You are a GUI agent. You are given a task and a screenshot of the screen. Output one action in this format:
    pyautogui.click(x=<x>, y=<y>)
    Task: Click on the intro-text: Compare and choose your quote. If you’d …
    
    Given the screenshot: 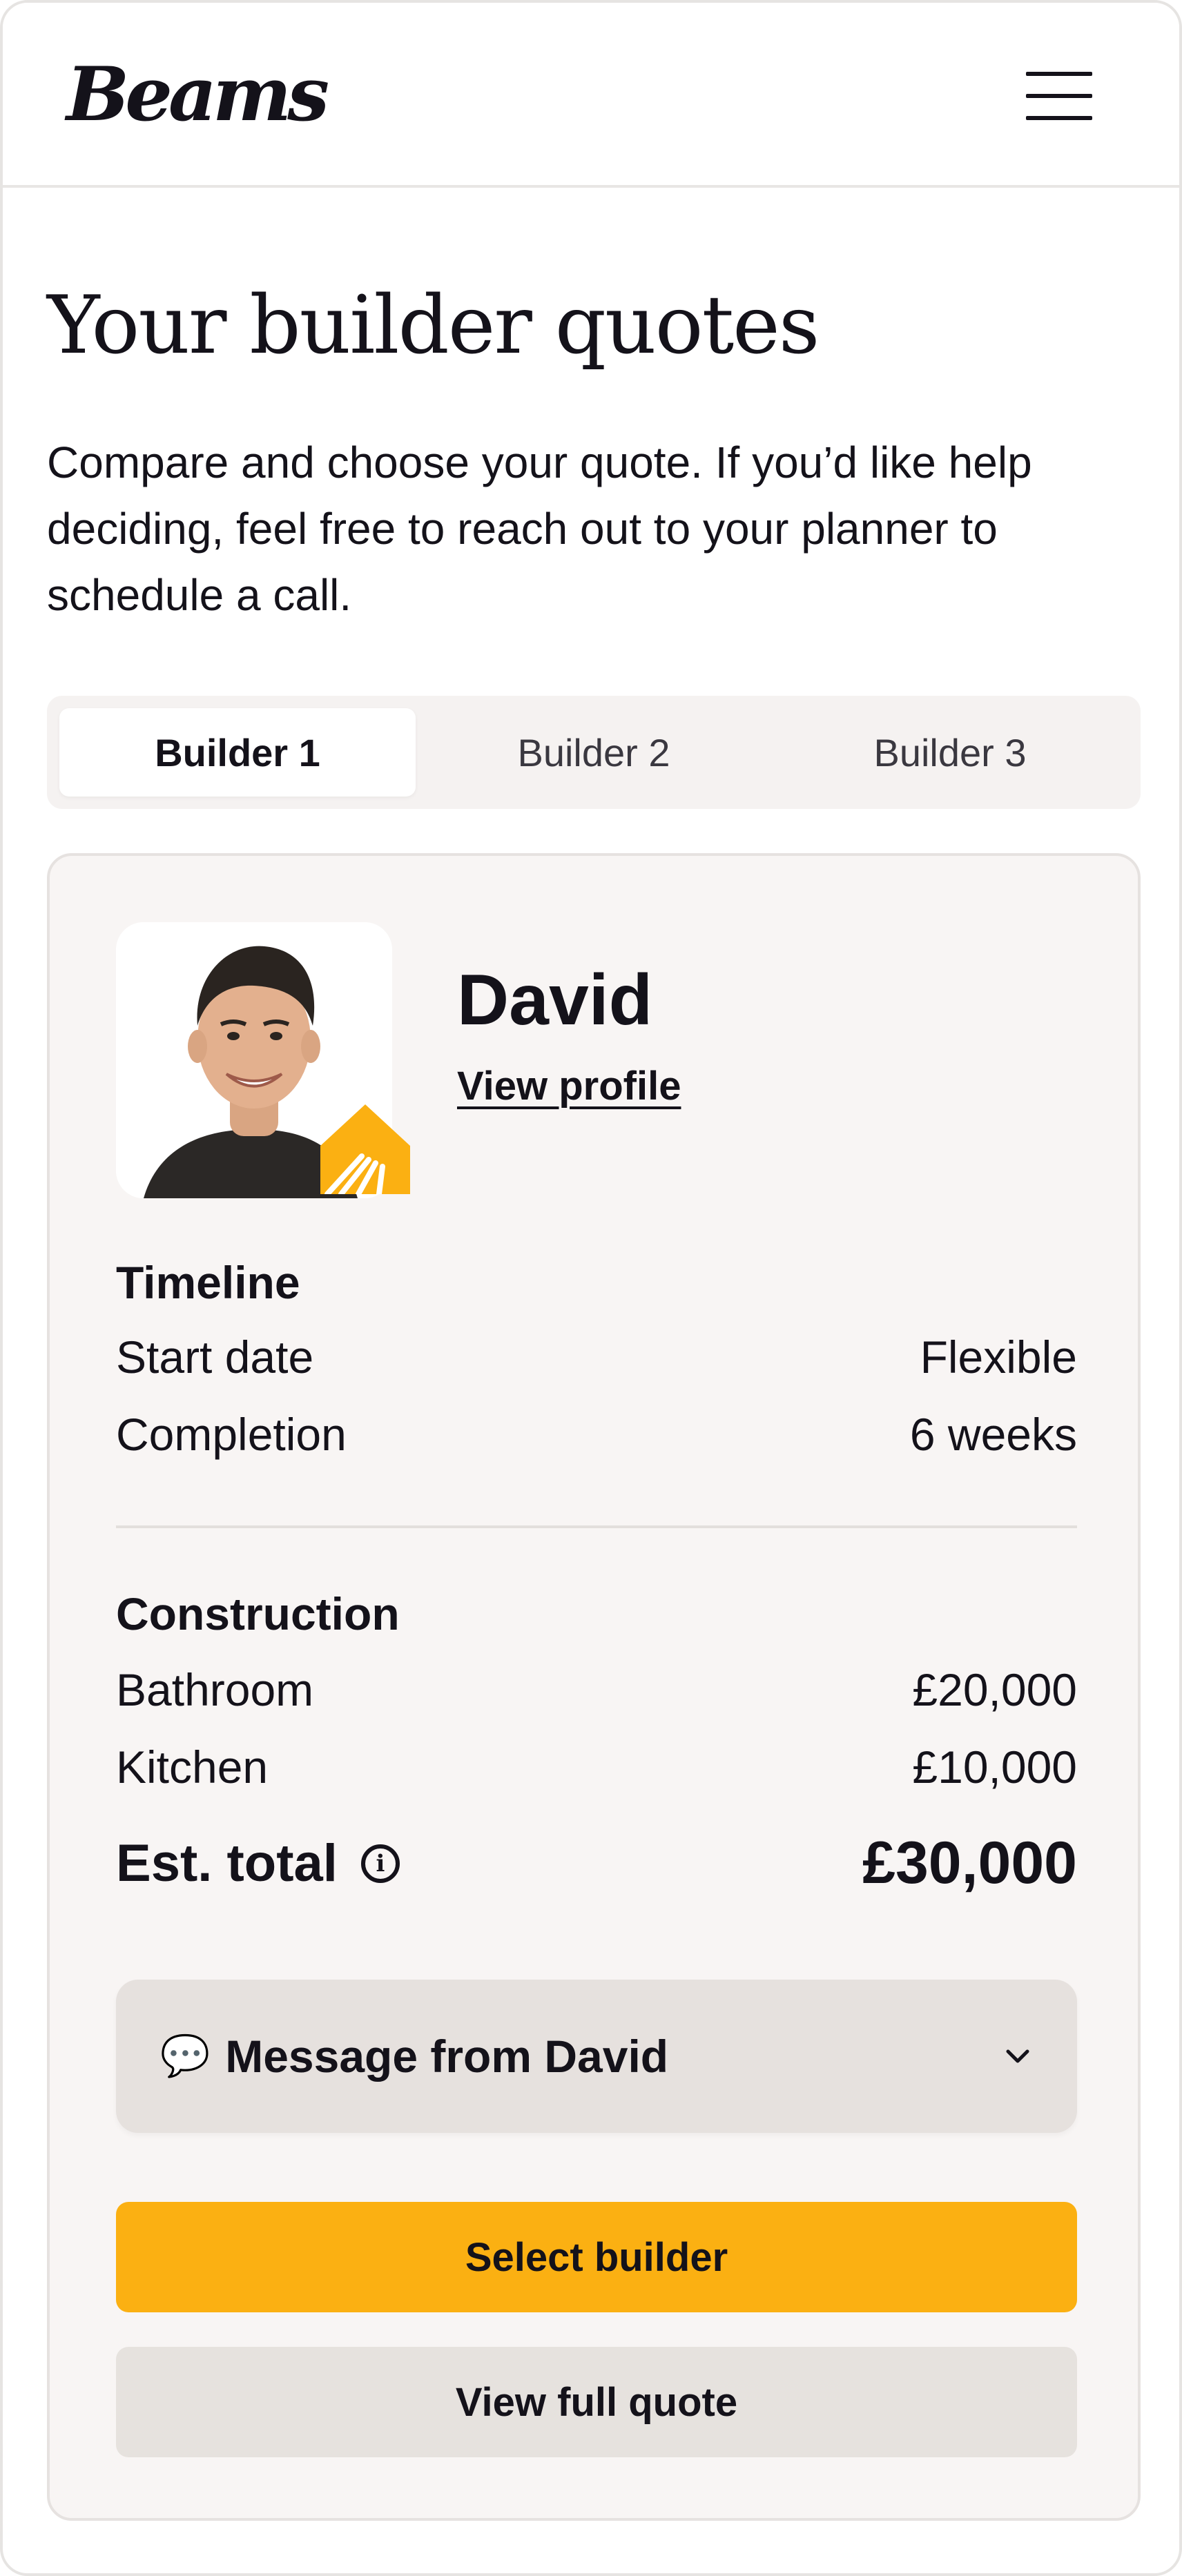 What is the action you would take?
    pyautogui.click(x=599, y=528)
    